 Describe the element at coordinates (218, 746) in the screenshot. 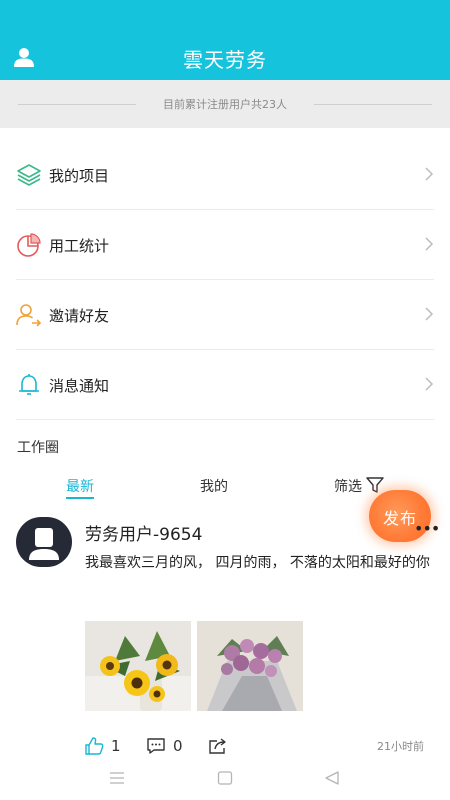

I see `share-icon` at that location.